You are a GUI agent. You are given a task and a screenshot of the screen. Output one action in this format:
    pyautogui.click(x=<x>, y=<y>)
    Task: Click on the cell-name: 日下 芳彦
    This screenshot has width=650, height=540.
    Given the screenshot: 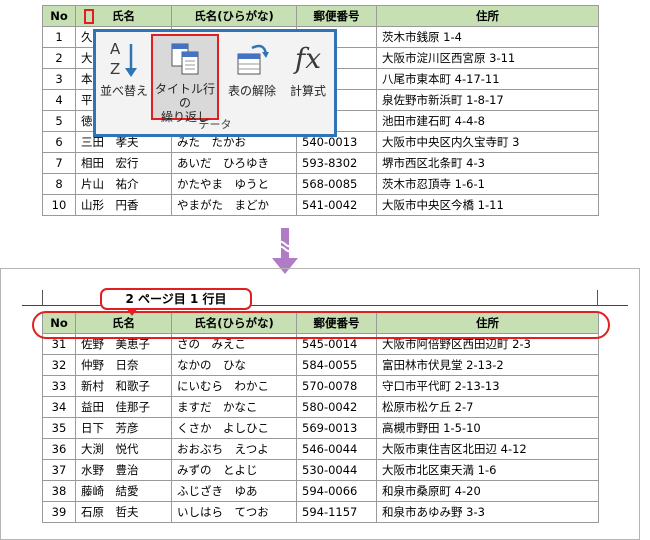 What is the action you would take?
    pyautogui.click(x=123, y=428)
    